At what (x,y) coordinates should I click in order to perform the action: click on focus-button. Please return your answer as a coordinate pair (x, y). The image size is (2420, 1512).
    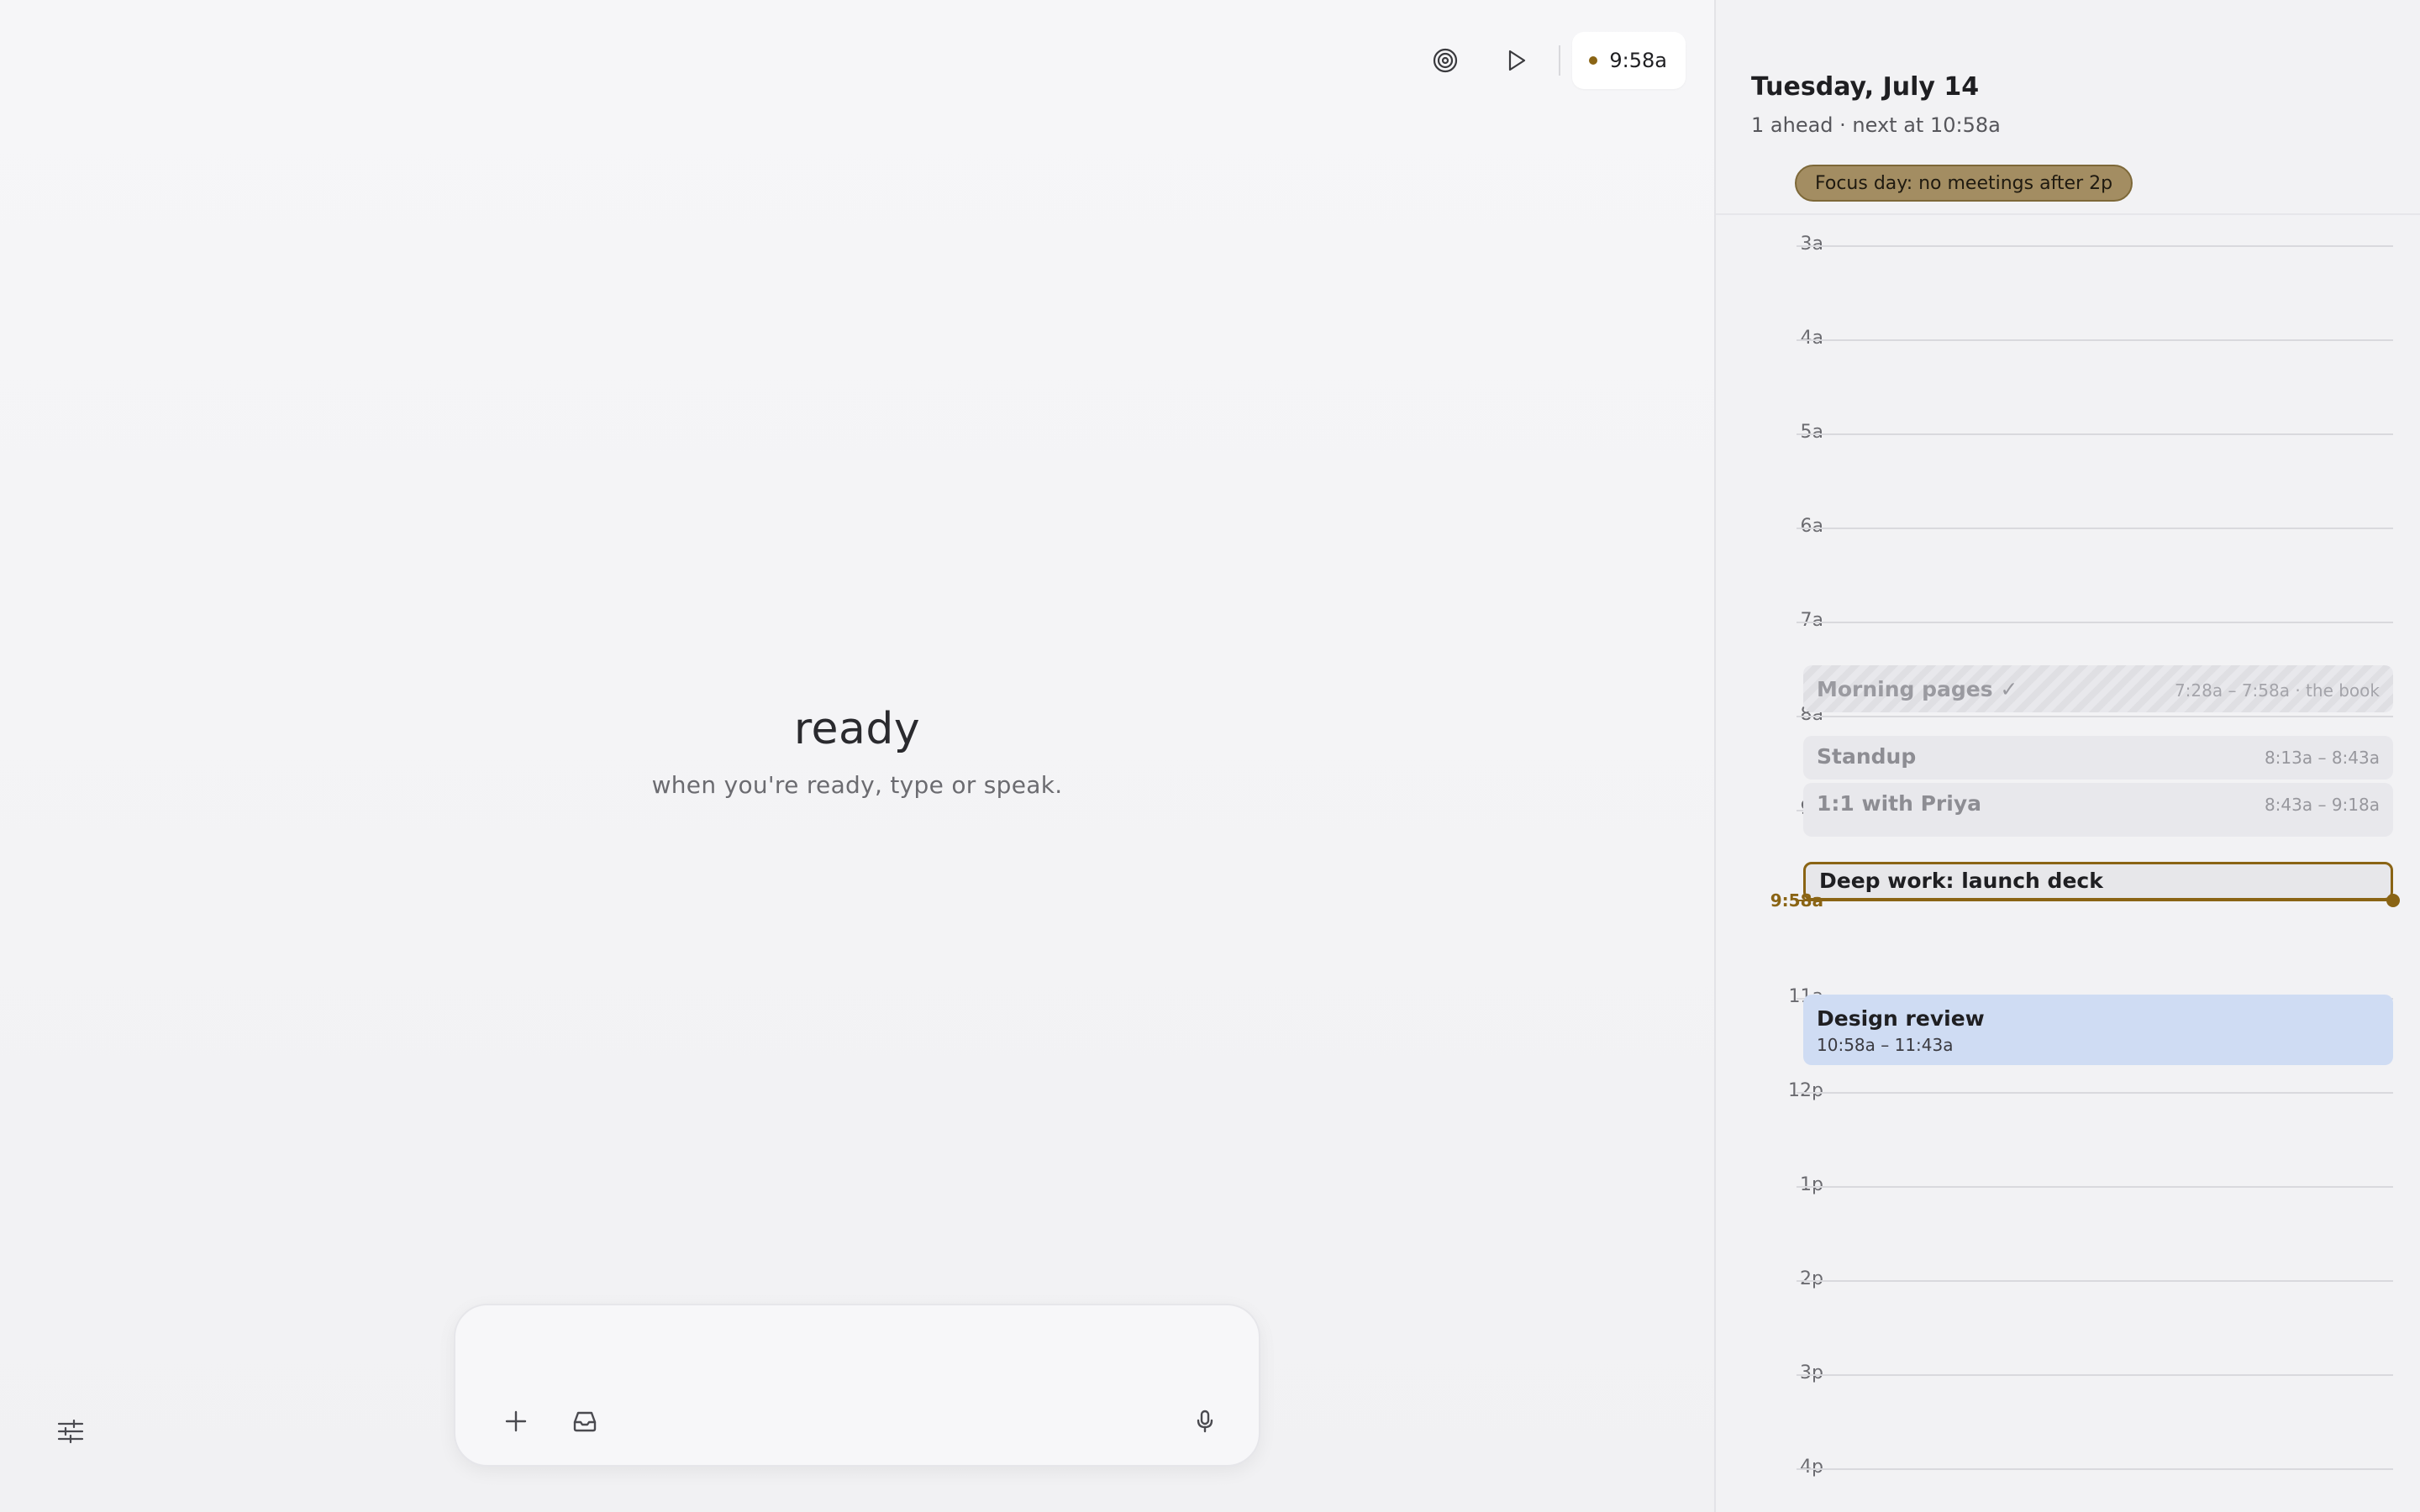
    Looking at the image, I should click on (1445, 60).